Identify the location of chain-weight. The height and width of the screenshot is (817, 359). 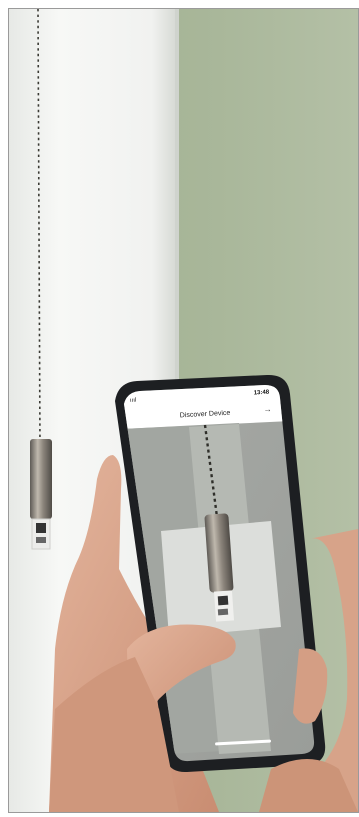
(41, 494).